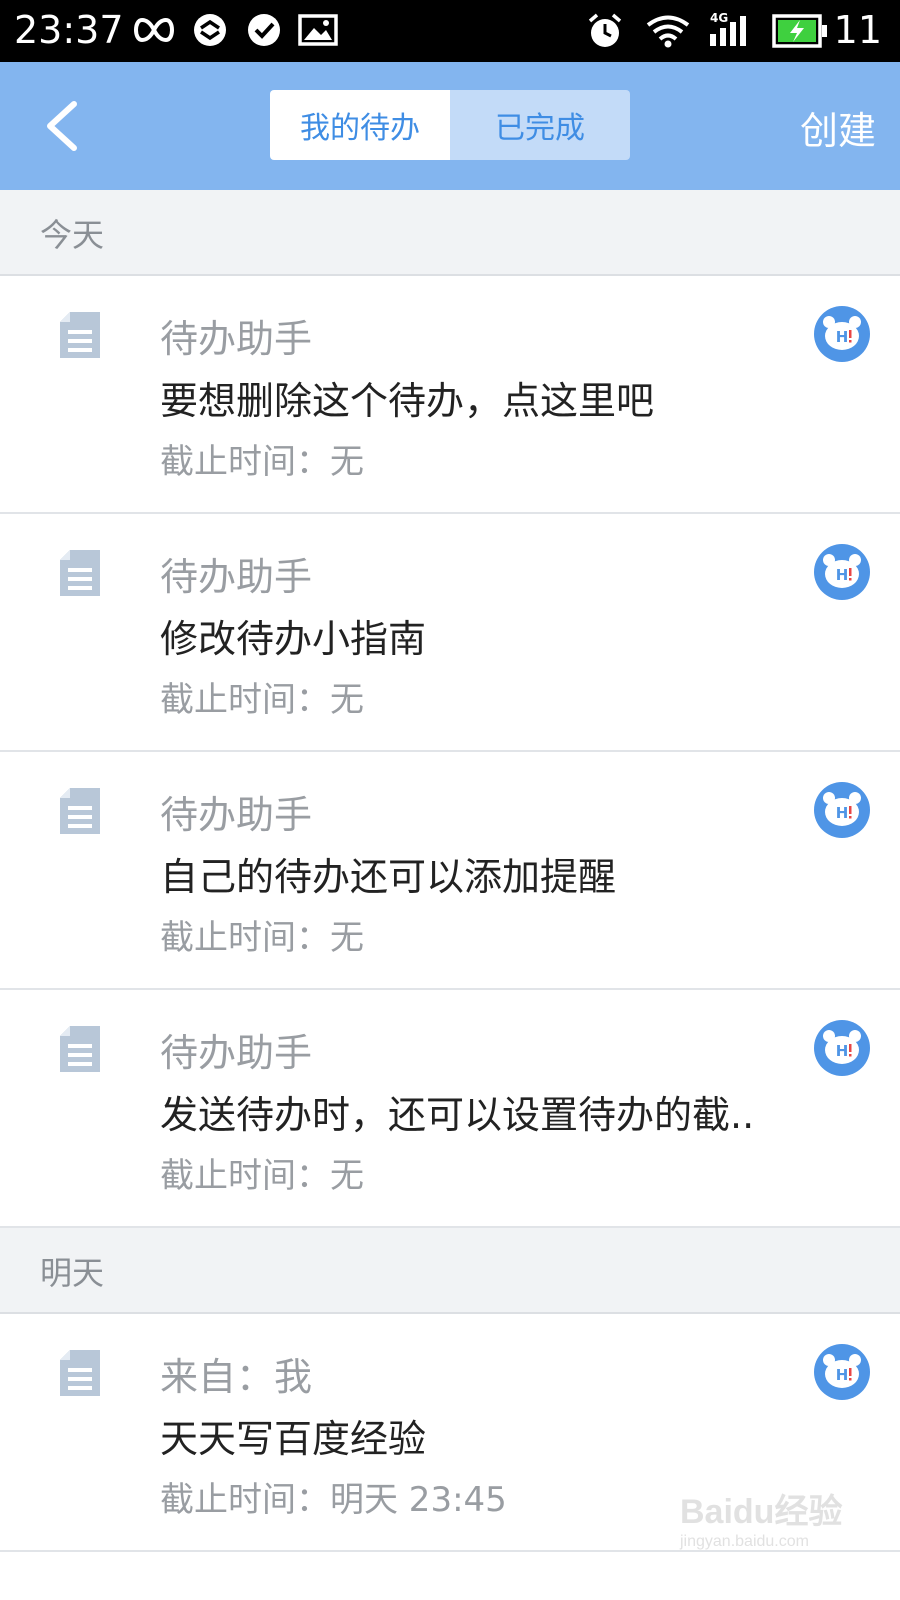 Image resolution: width=900 pixels, height=1600 pixels. I want to click on battery-charging-icon, so click(799, 31).